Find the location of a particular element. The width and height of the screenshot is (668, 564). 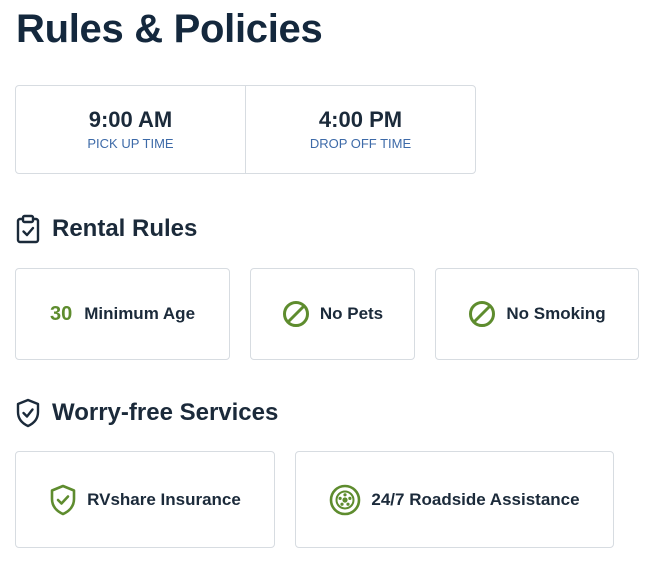

dropoff-time: 4:00 PM DROP OFF TIME is located at coordinates (360, 129).